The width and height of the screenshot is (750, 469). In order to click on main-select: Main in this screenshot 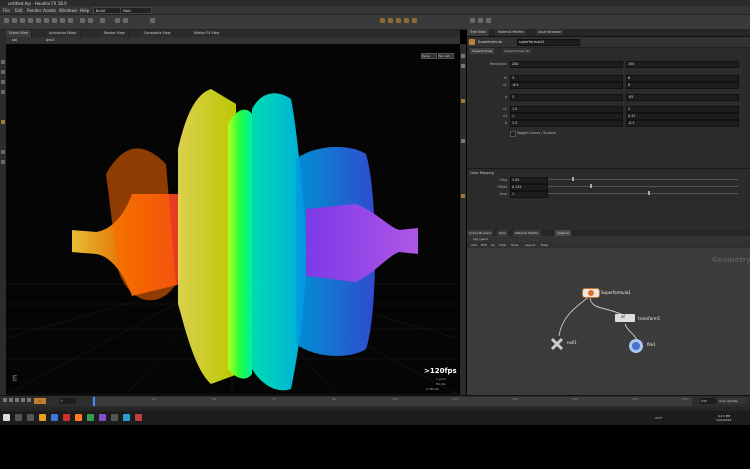, I will do `click(136, 10)`.